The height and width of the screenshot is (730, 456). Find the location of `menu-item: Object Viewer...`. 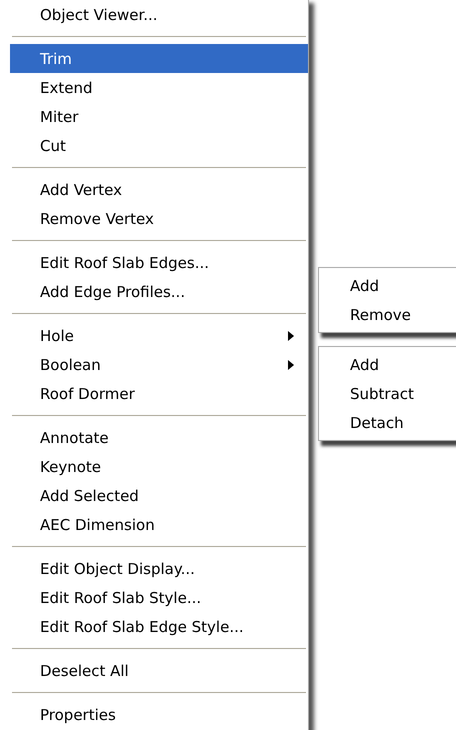

menu-item: Object Viewer... is located at coordinates (159, 14).